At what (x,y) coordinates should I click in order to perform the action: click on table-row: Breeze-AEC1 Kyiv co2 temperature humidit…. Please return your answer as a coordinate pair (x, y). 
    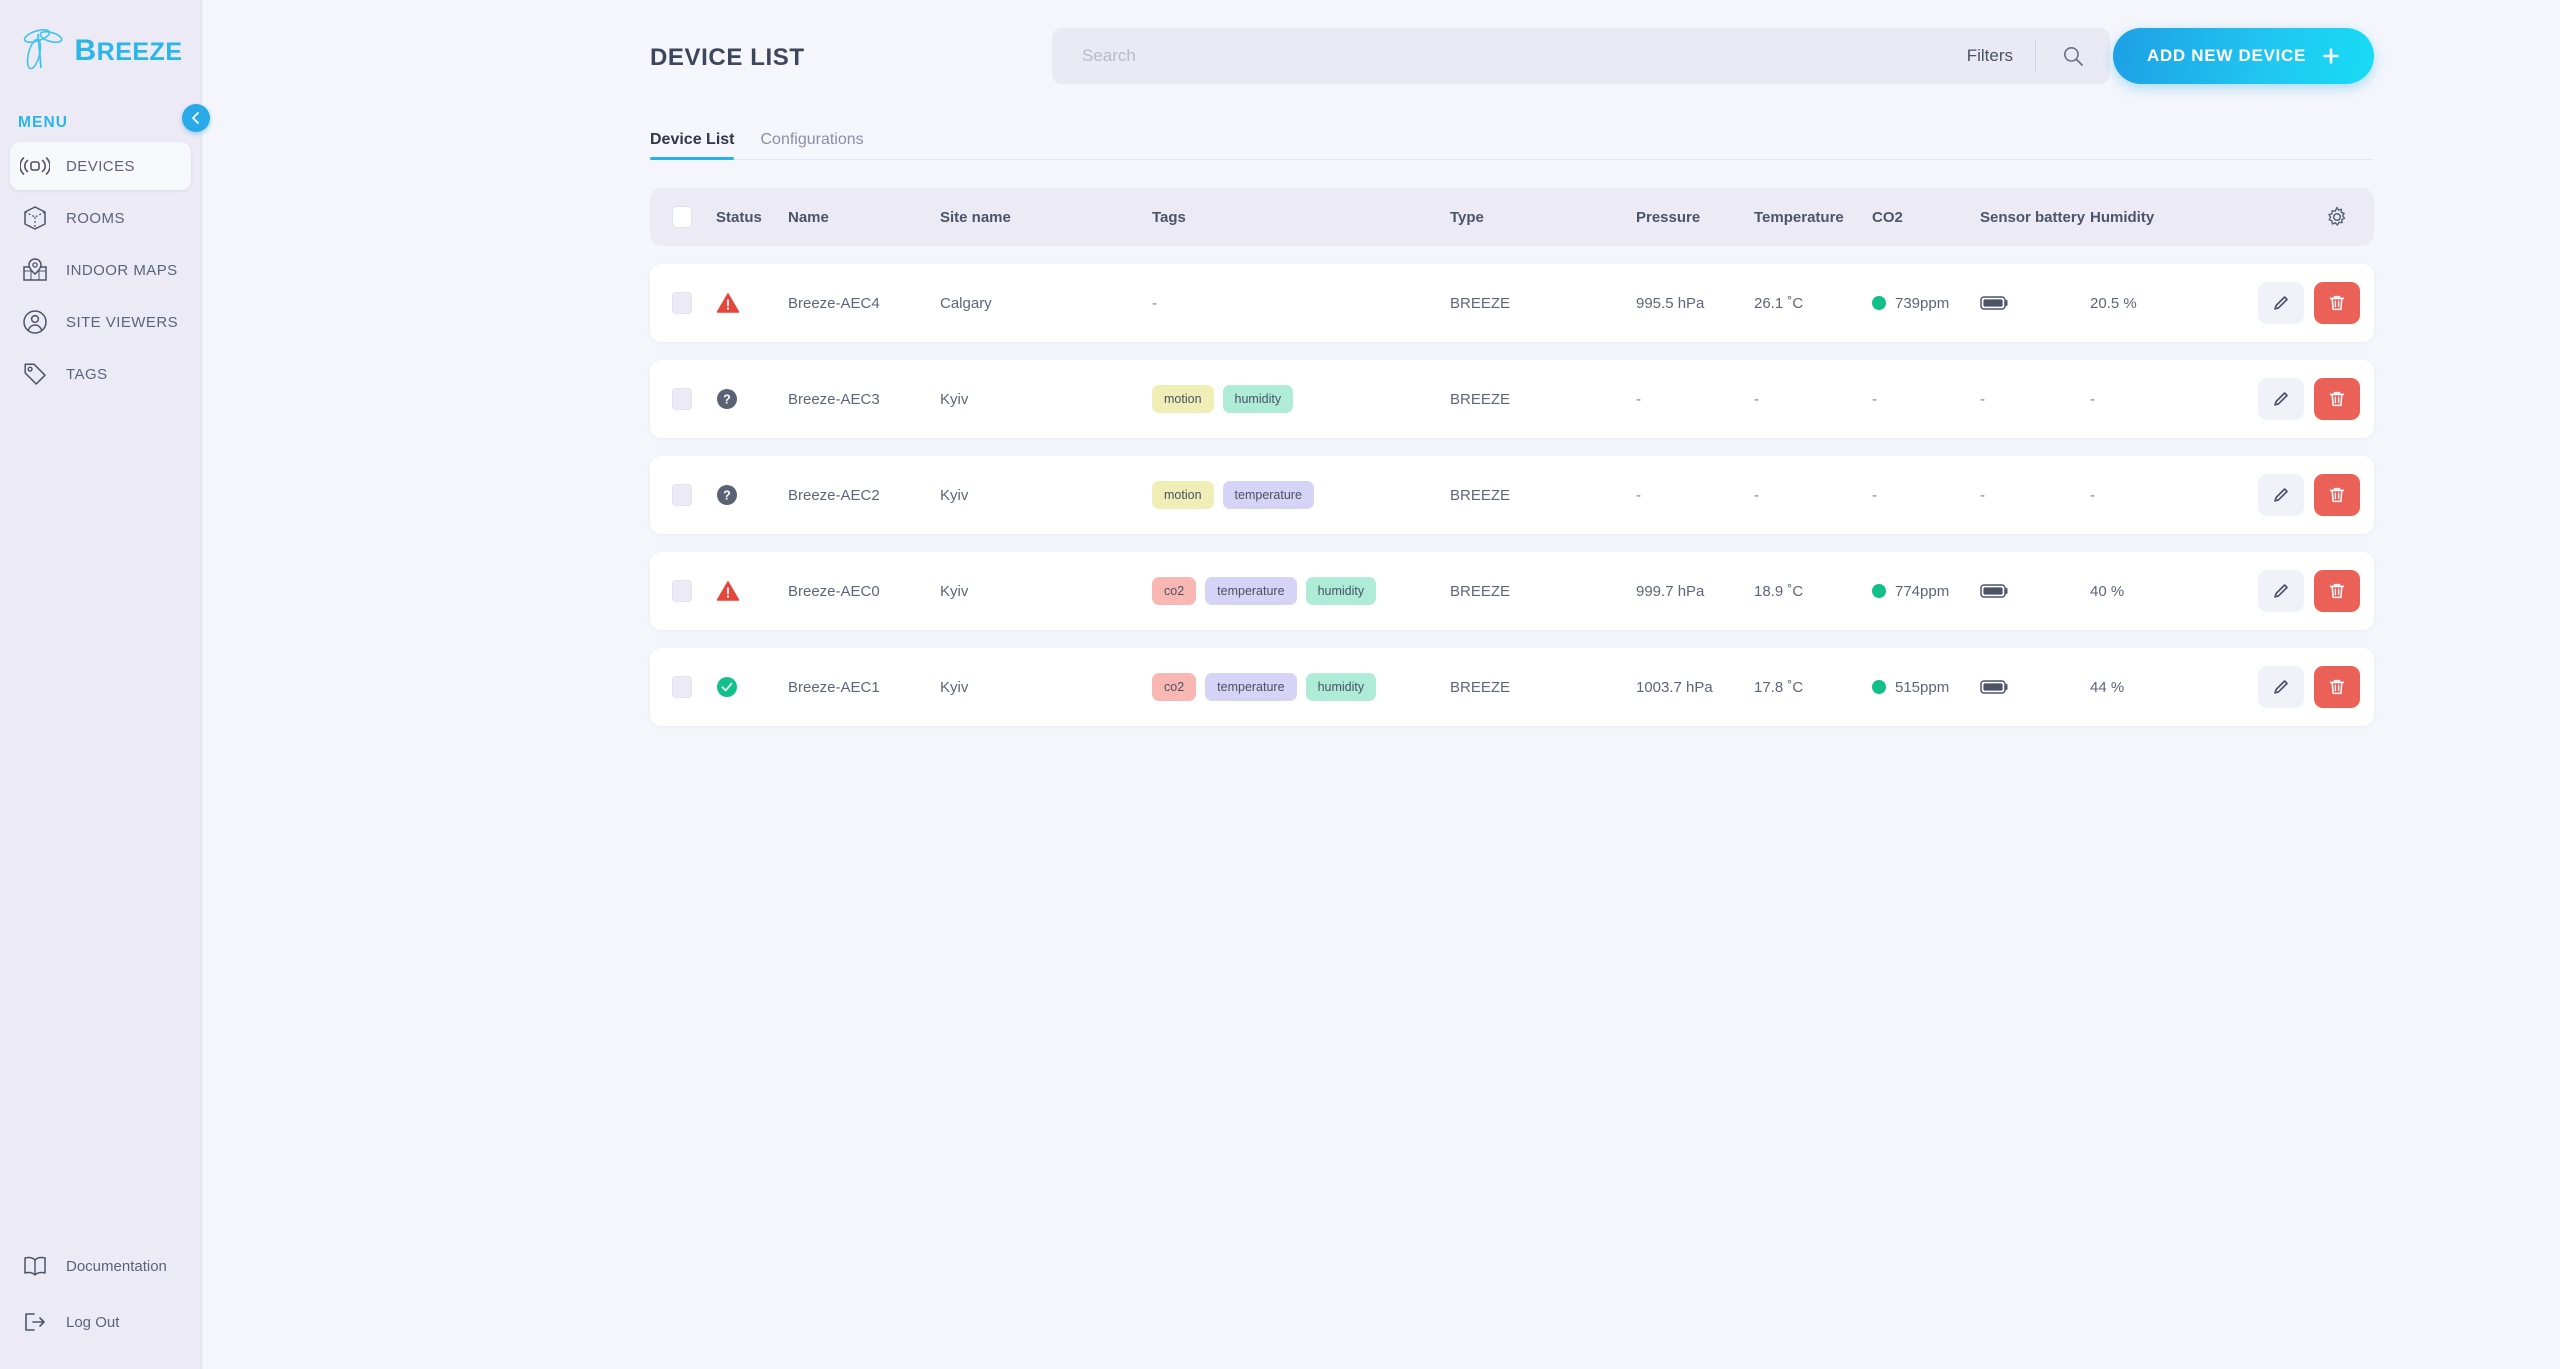
    Looking at the image, I should click on (1512, 687).